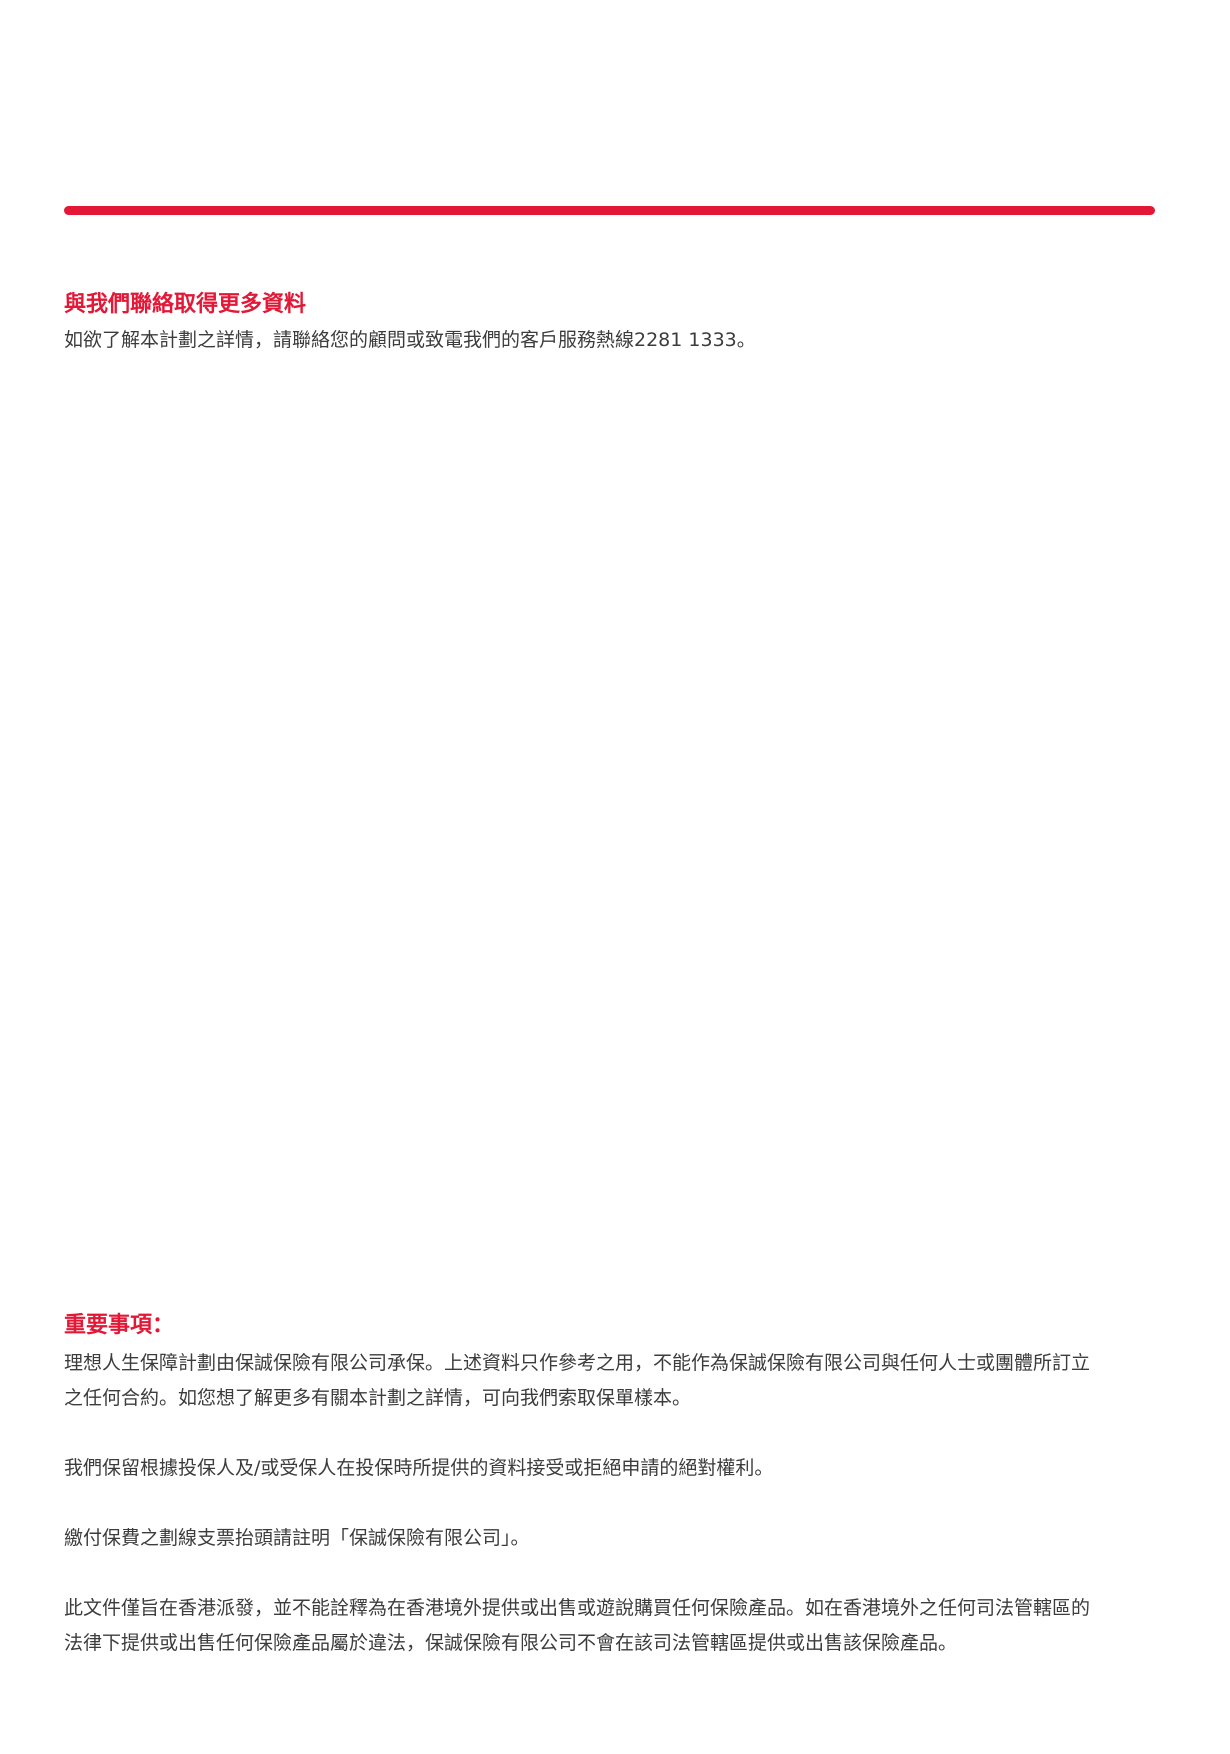  I want to click on paragraph-line: 我們保留根據投保人及/或受保人在投保時所提供的資料接受或拒絕申請的絕對權利。, so click(419, 1468).